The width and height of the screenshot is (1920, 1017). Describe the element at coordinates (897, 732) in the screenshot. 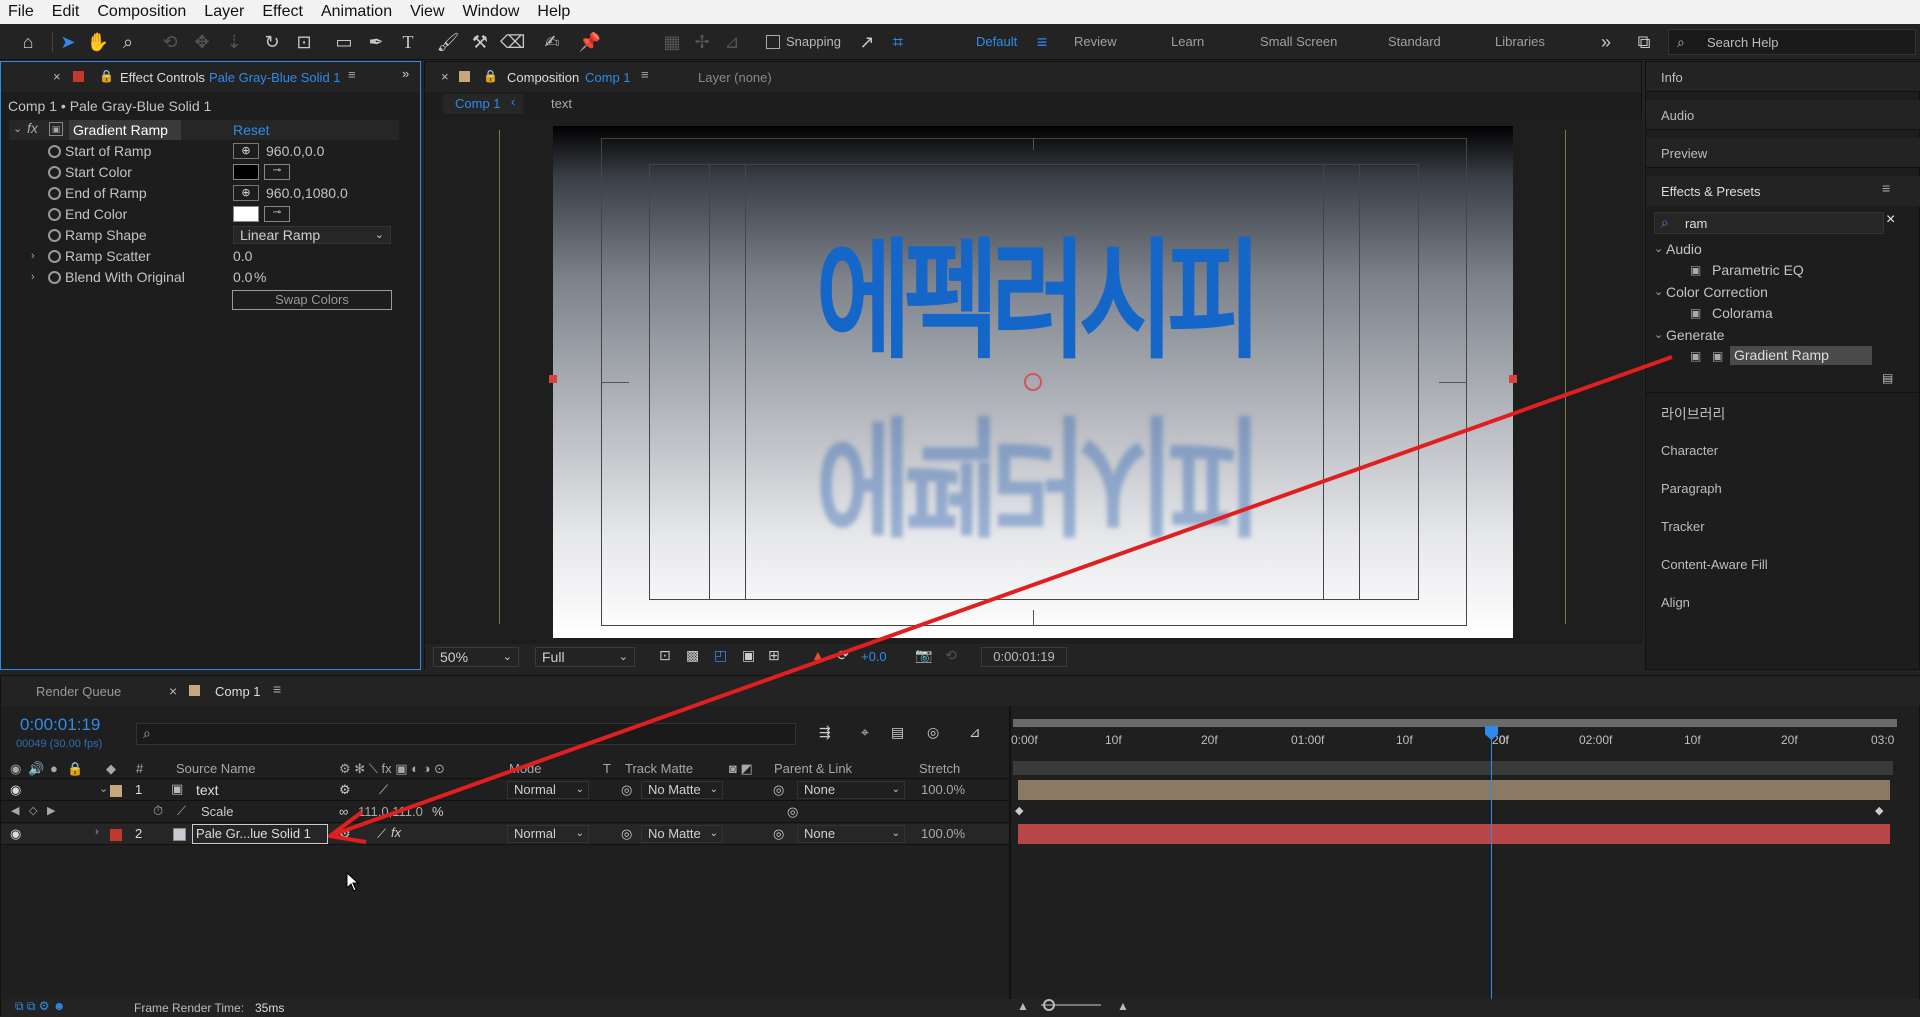

I see `frame-blending-icon: ▤` at that location.